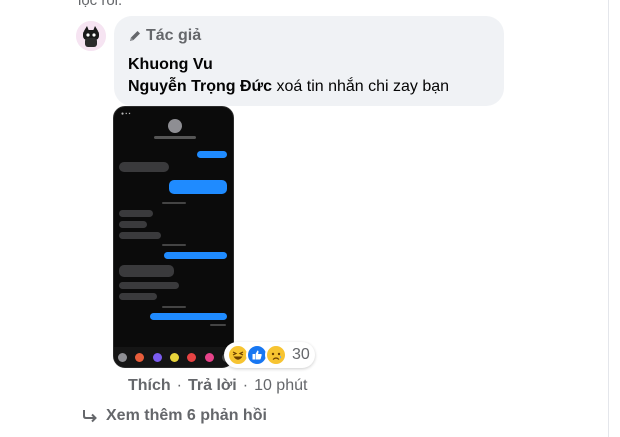 The width and height of the screenshot is (620, 437). Describe the element at coordinates (200, 86) in the screenshot. I see `mention-link: Nguyễn Trọng Đức` at that location.